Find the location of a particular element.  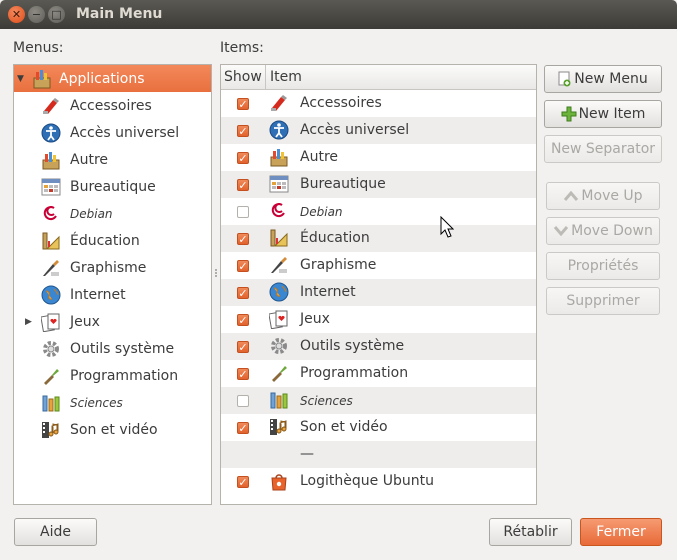

programming-icon is located at coordinates (279, 373).